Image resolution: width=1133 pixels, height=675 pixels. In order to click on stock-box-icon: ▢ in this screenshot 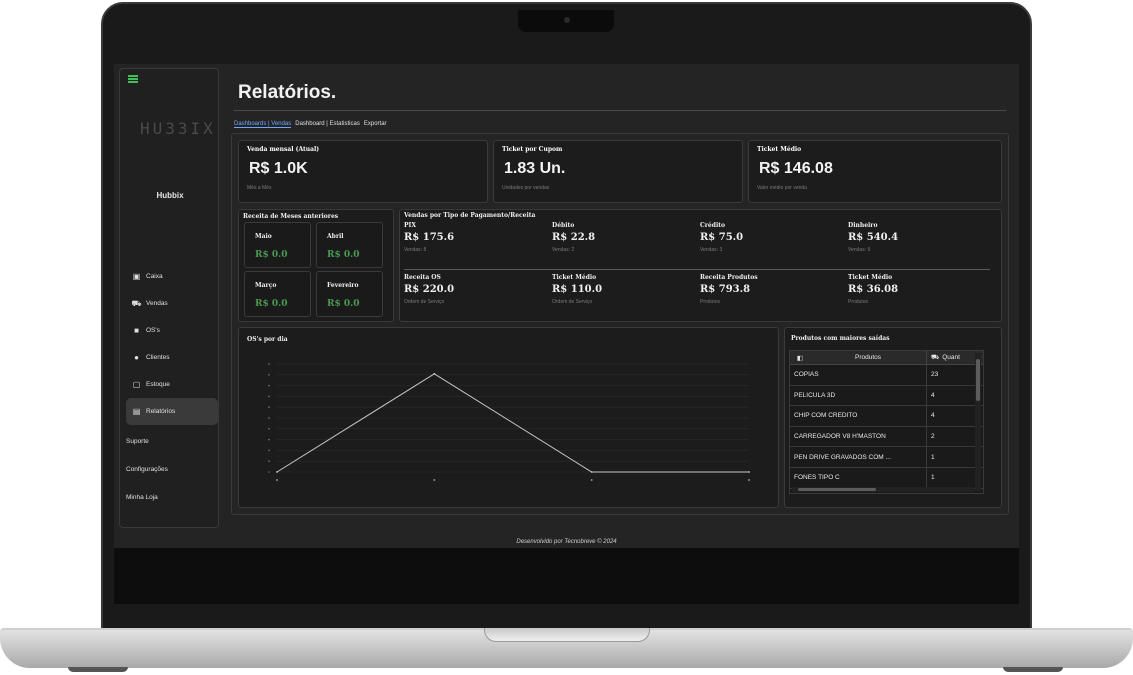, I will do `click(136, 384)`.